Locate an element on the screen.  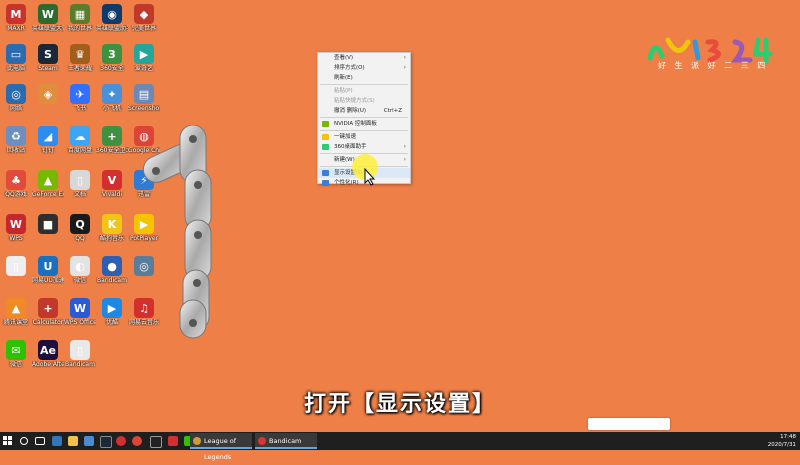
desktop-icon: ♛ 王者荣耀 is located at coordinates (80, 63).